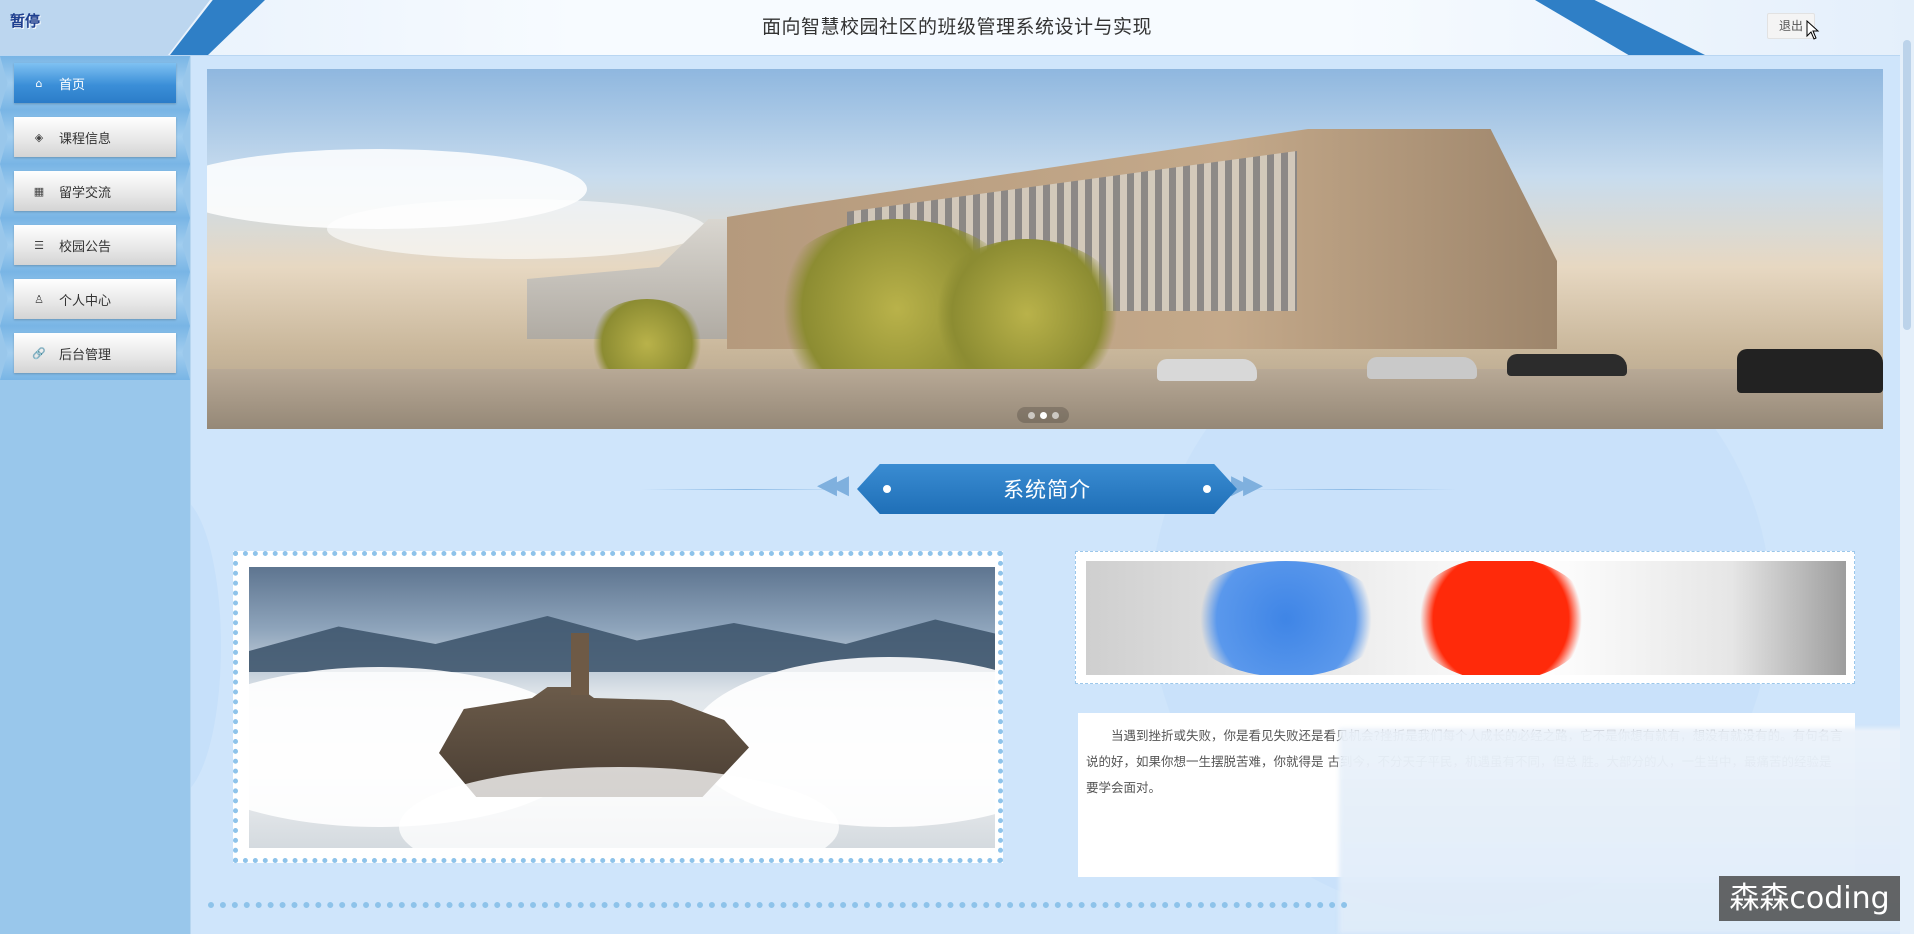 The height and width of the screenshot is (934, 1914). I want to click on red-paint-blob, so click(1501, 618).